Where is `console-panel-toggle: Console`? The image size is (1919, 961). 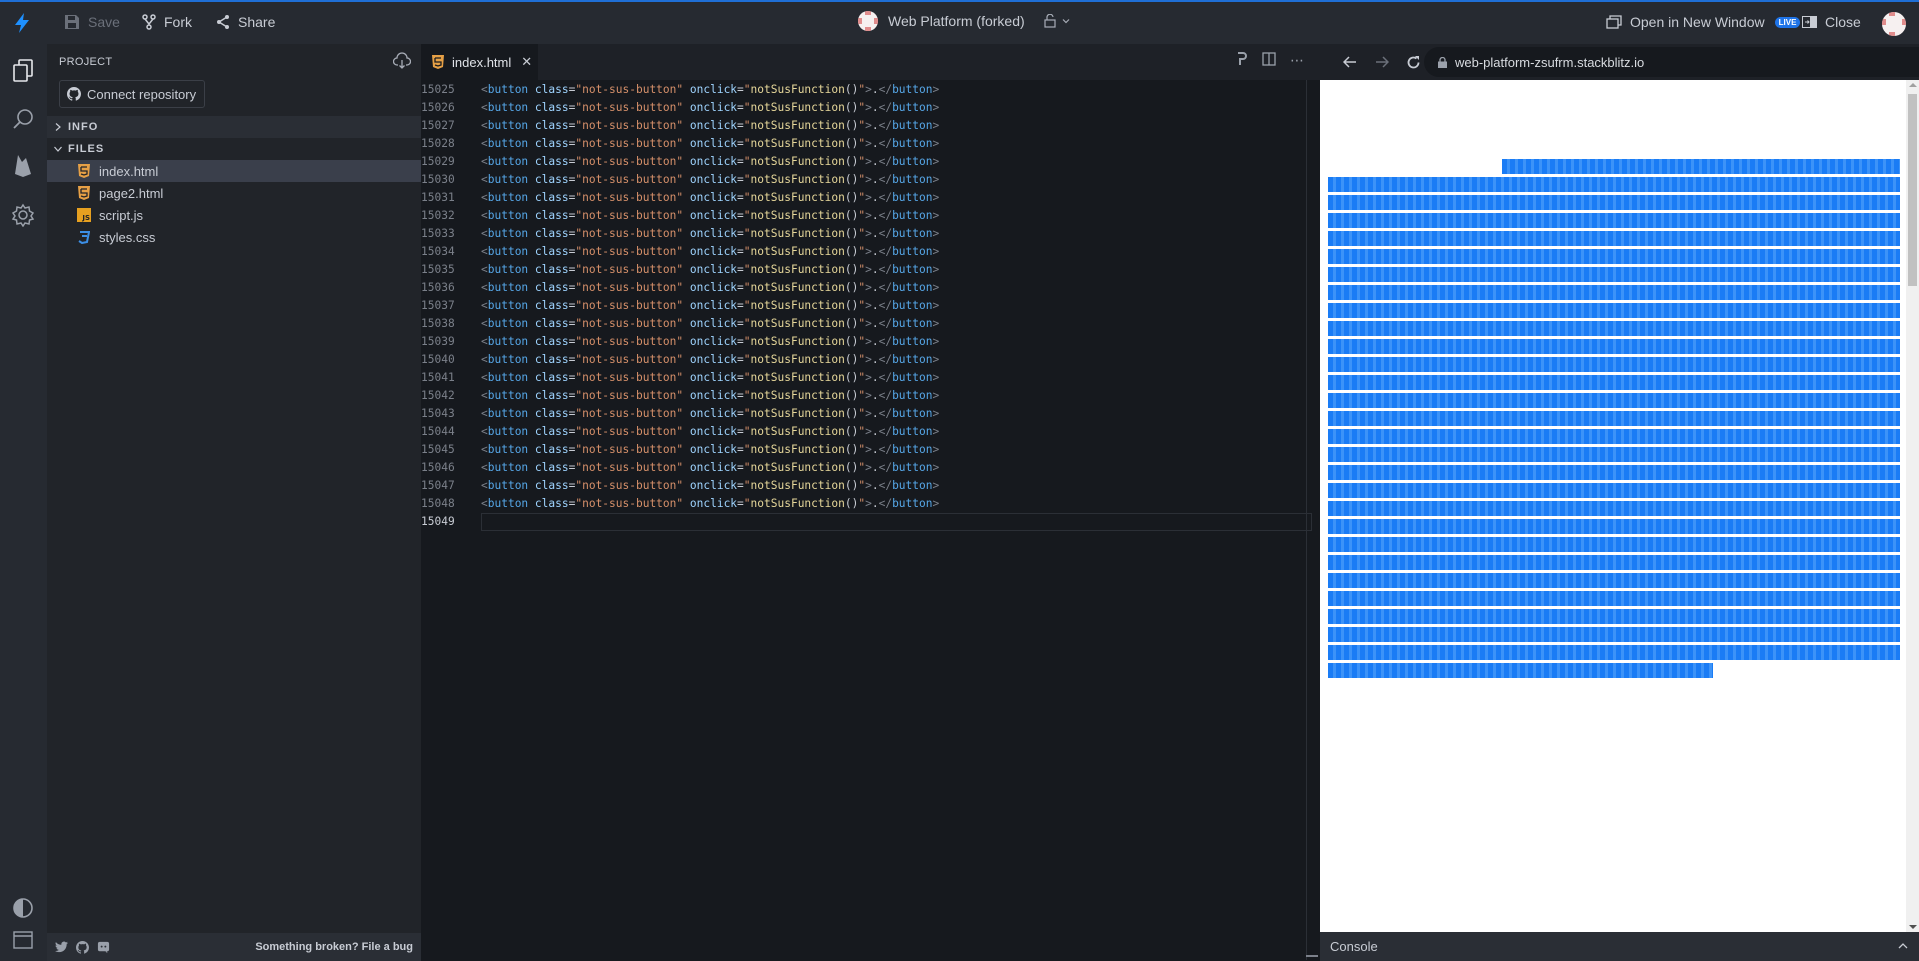
console-panel-toggle: Console is located at coordinates (1619, 946).